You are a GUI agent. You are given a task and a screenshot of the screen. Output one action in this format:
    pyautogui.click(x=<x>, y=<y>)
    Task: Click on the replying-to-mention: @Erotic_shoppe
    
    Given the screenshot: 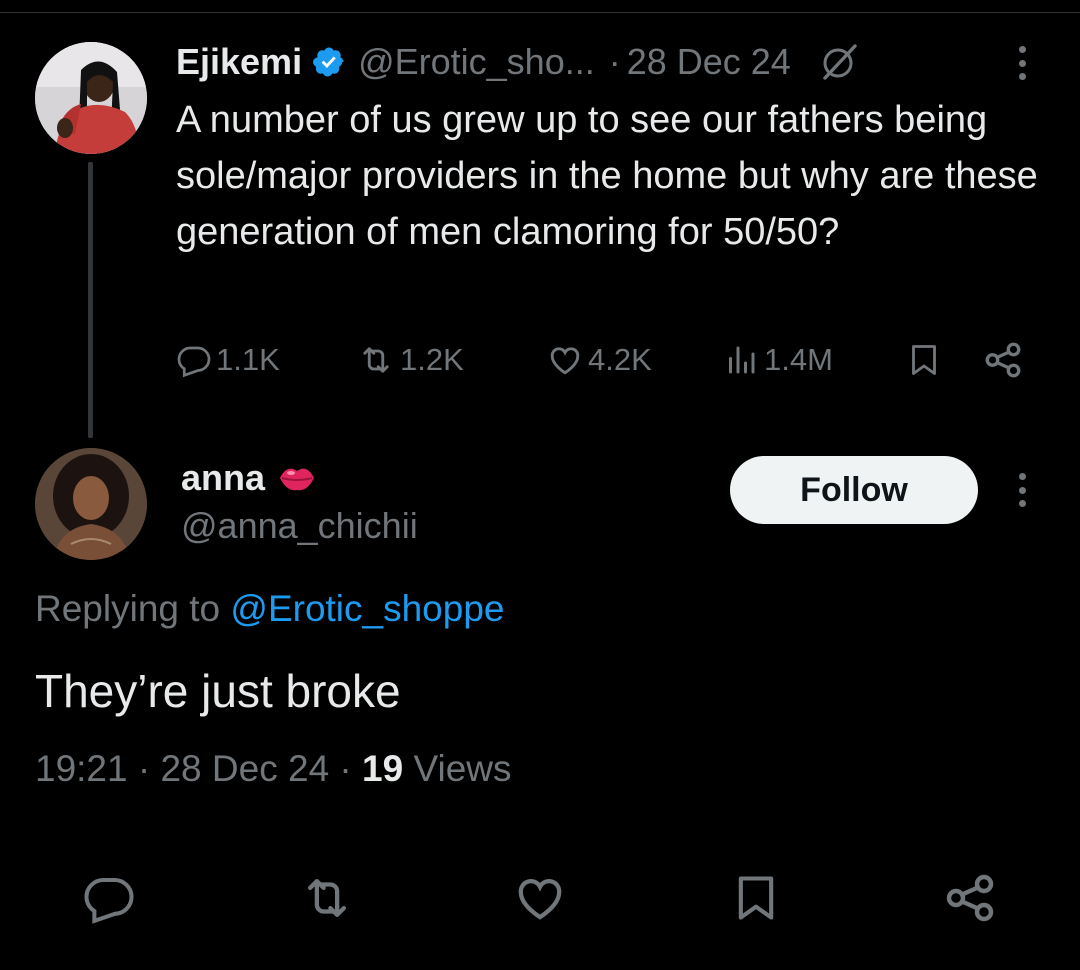 What is the action you would take?
    pyautogui.click(x=367, y=608)
    